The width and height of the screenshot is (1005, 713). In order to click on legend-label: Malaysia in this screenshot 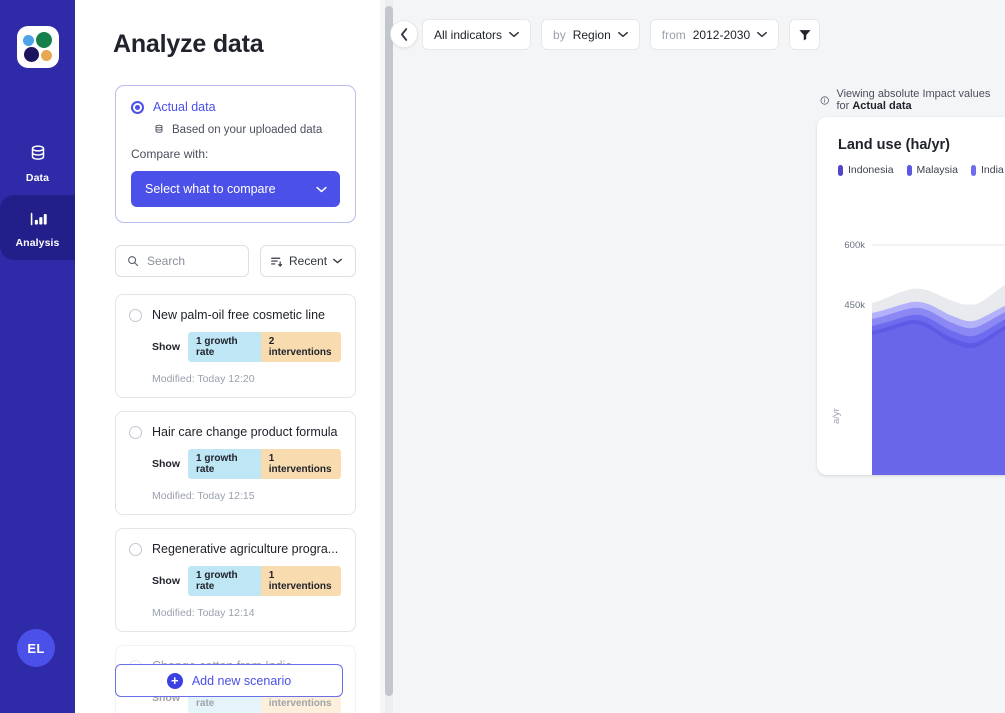, I will do `click(937, 170)`.